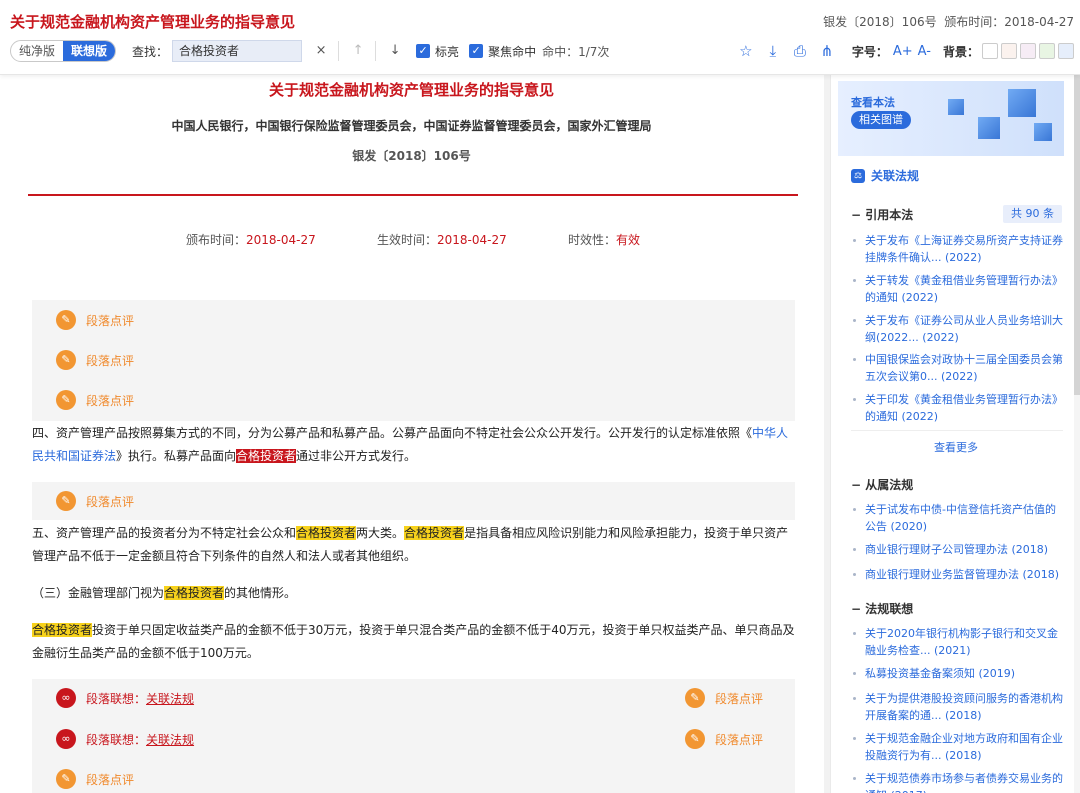 This screenshot has height=793, width=1080. What do you see at coordinates (576, 51) in the screenshot?
I see `hit-count: 命中：1/7次` at bounding box center [576, 51].